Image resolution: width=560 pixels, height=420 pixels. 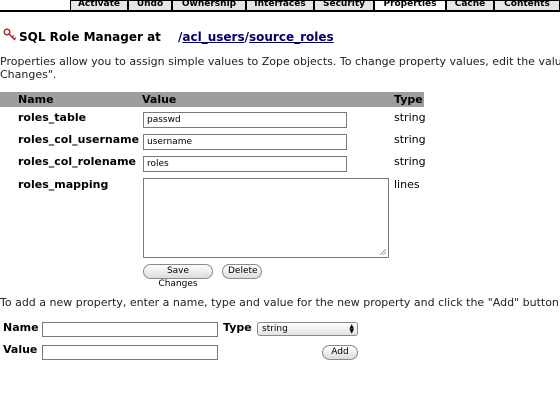 What do you see at coordinates (351, 329) in the screenshot?
I see `select-arrows-icon: ▲ ▼` at bounding box center [351, 329].